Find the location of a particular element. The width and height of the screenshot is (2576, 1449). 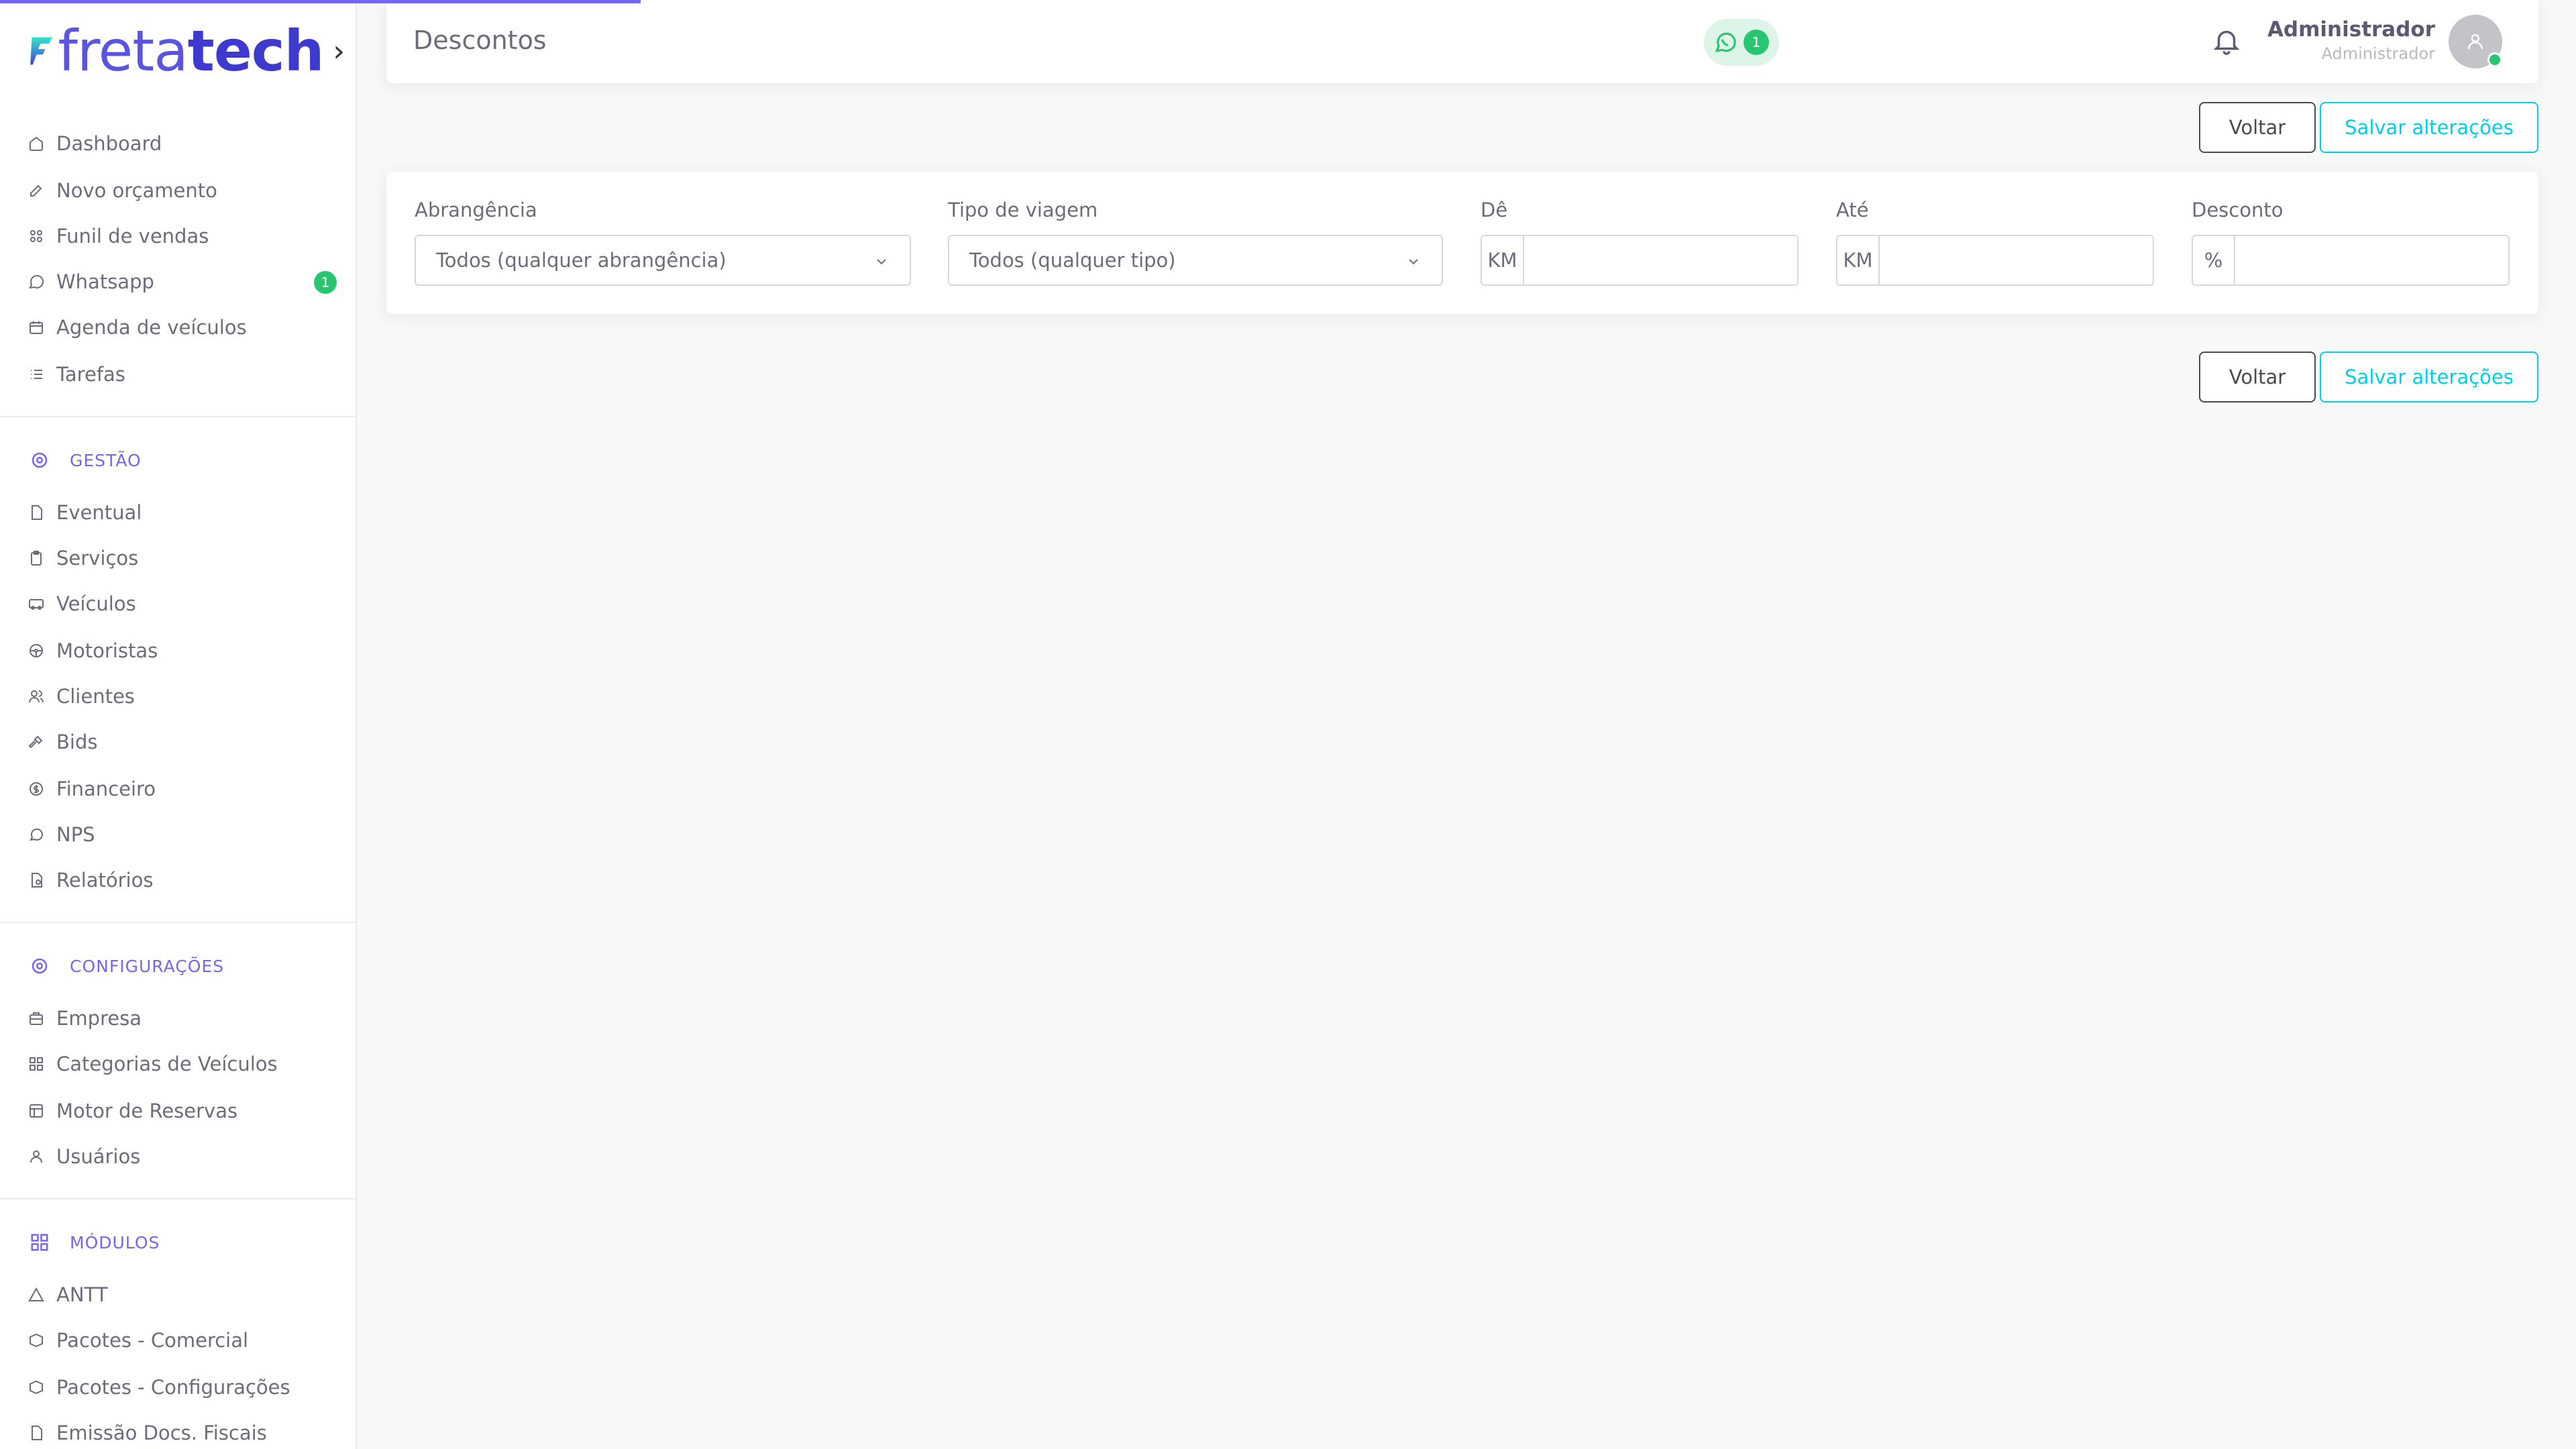

sidebar-item-whatsapp: Whatsapp 1 is located at coordinates (184, 281).